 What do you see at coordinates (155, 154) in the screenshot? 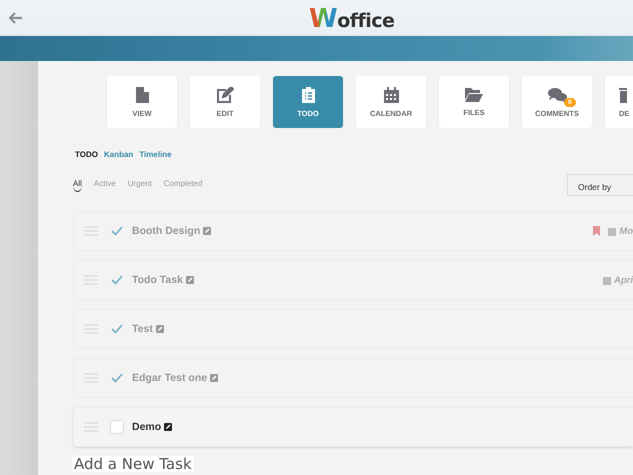
I see `view-link: Timeline` at bounding box center [155, 154].